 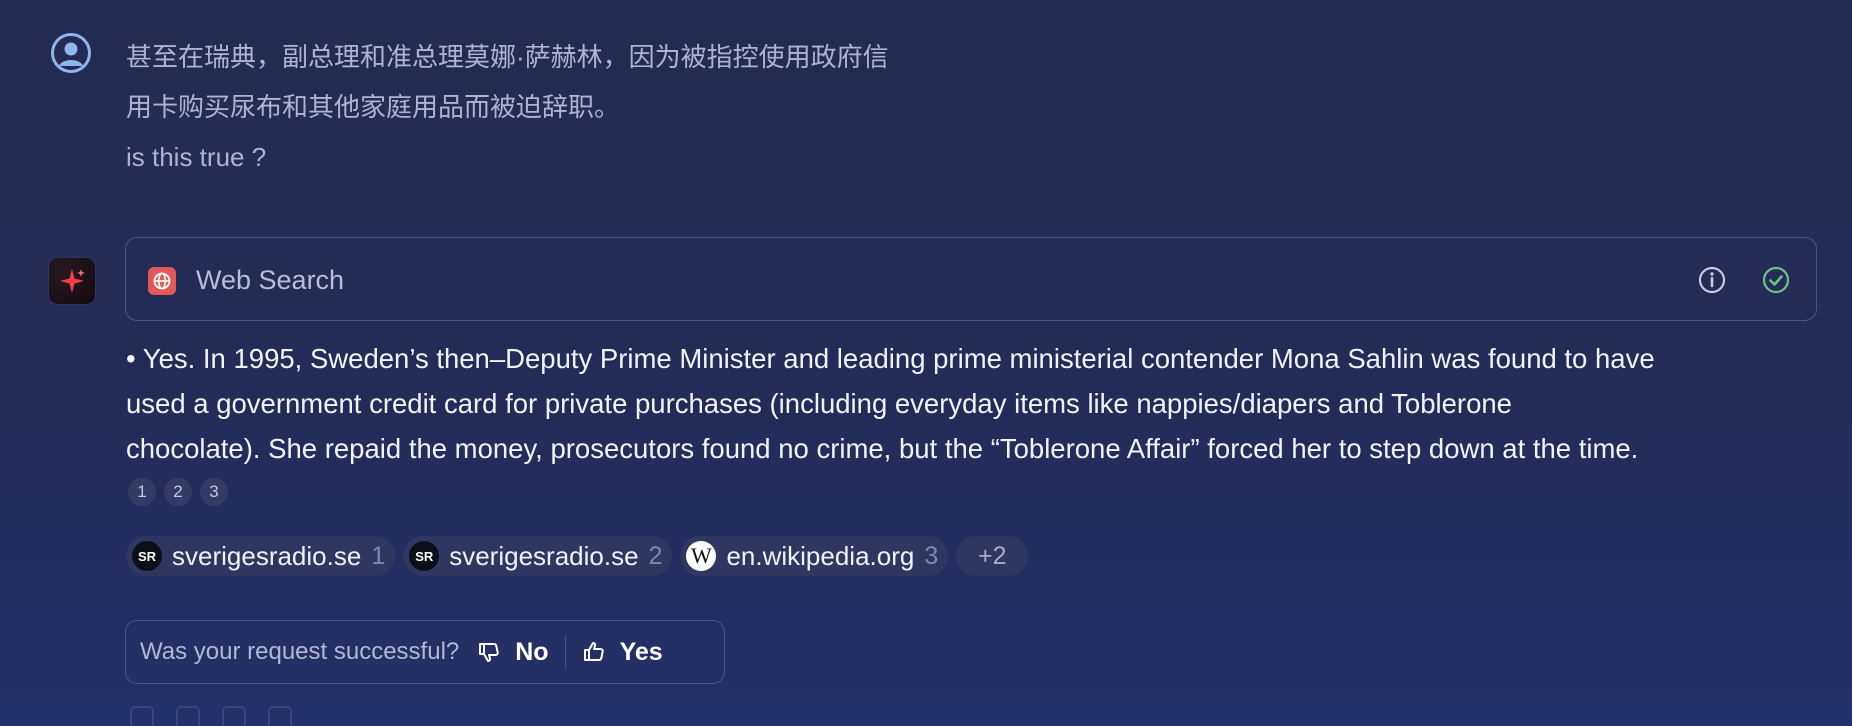 What do you see at coordinates (211, 716) in the screenshot?
I see `message-actions-row` at bounding box center [211, 716].